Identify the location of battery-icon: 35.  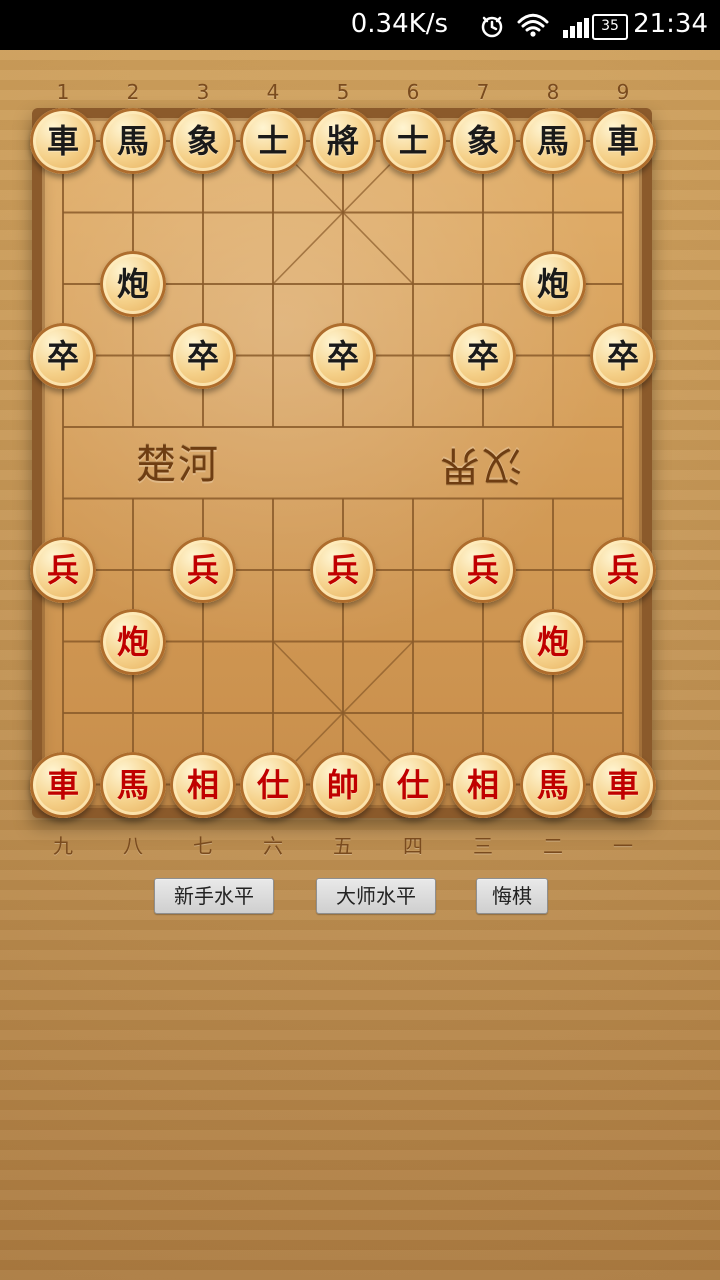
(610, 27).